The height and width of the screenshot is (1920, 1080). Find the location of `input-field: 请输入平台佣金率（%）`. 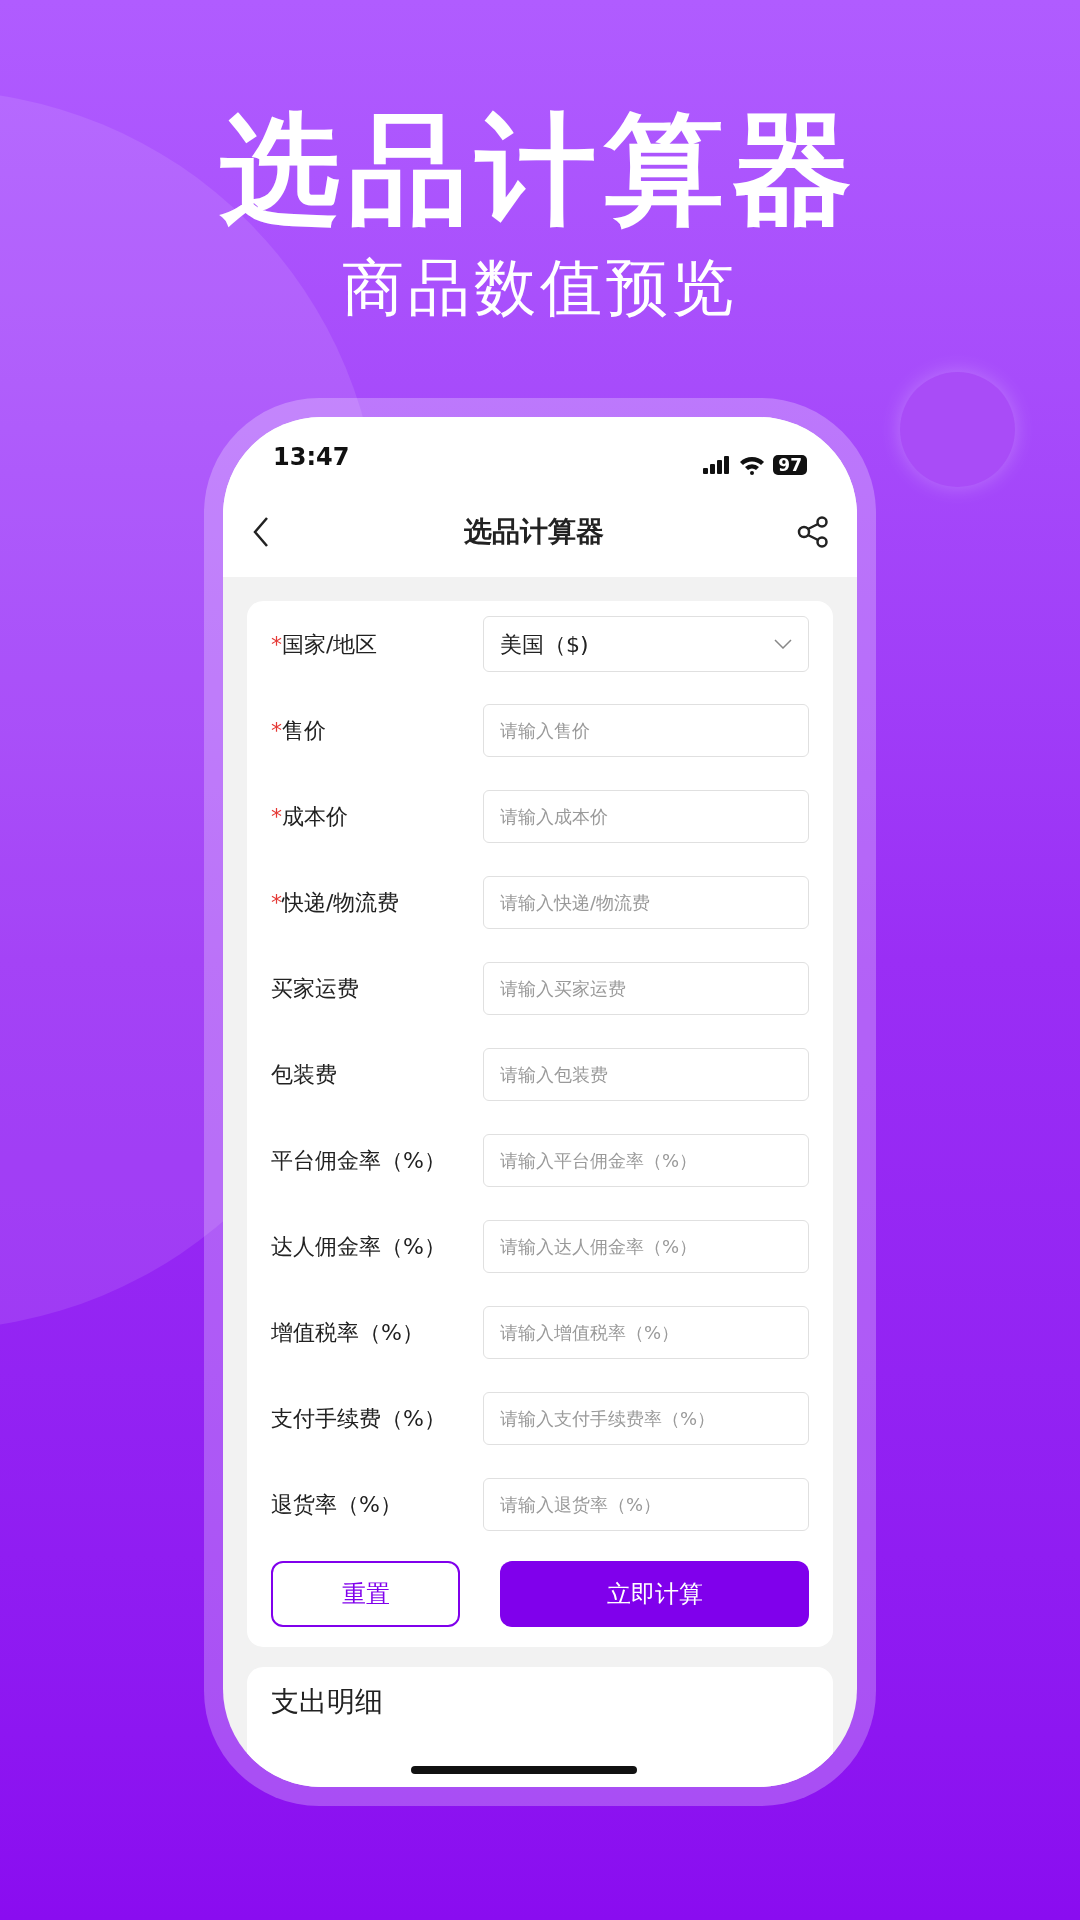

input-field: 请输入平台佣金率（%） is located at coordinates (646, 1160).